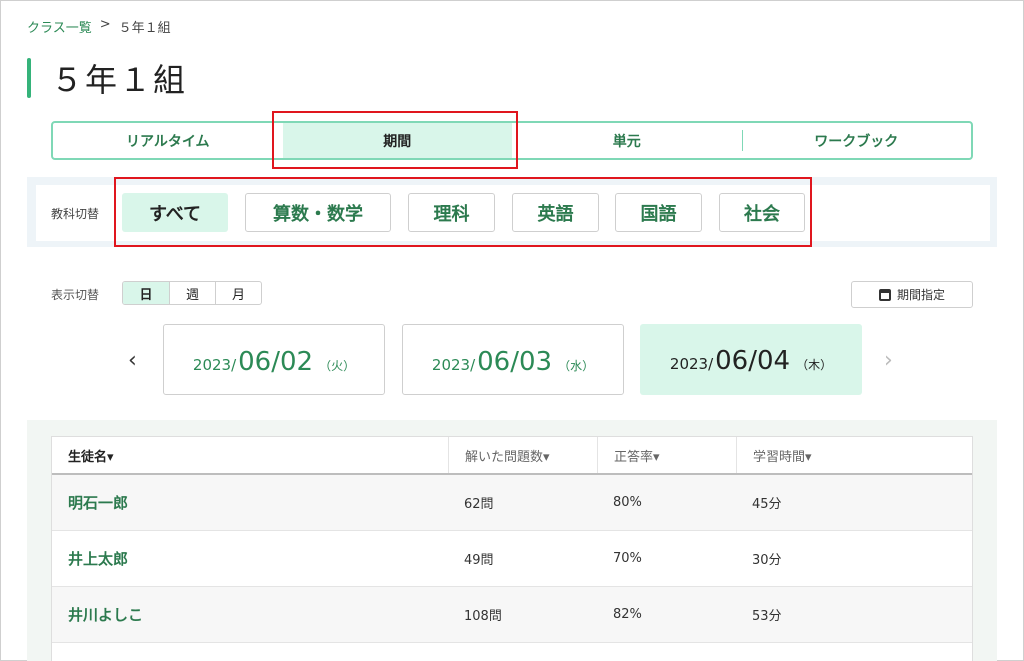 The height and width of the screenshot is (661, 1024). What do you see at coordinates (238, 293) in the screenshot?
I see `display-month-button: 月` at bounding box center [238, 293].